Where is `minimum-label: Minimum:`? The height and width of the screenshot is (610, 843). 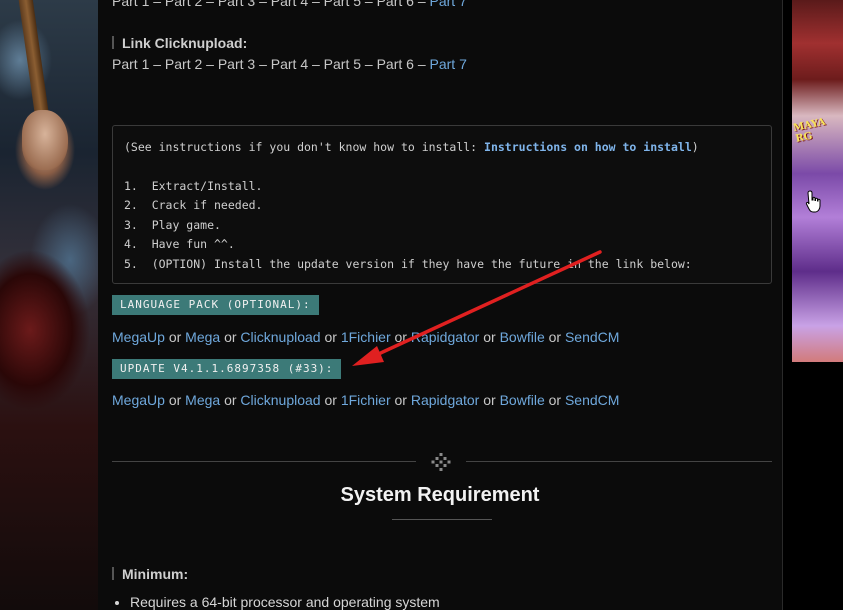
minimum-label: Minimum: is located at coordinates (150, 574).